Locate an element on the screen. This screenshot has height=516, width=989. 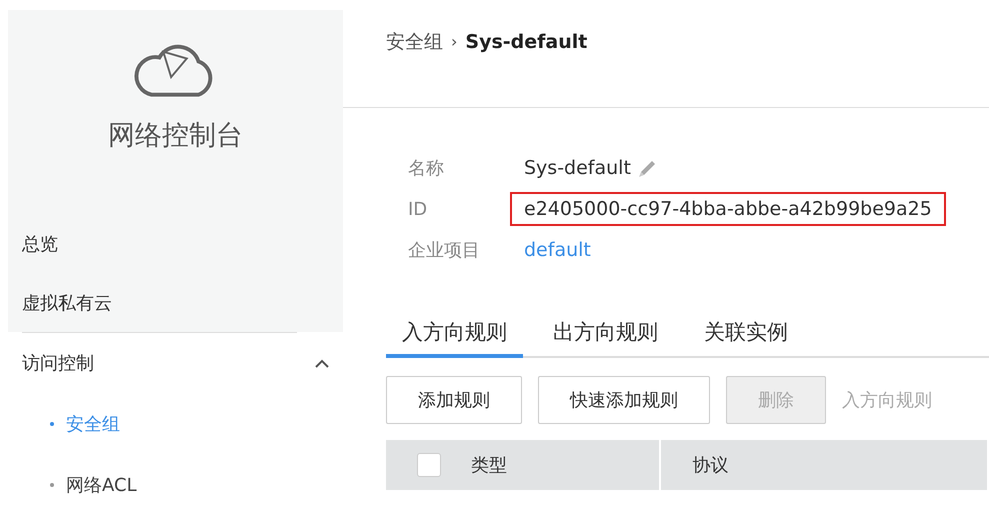
sidebar-item: 虚拟私有云 is located at coordinates (175, 302).